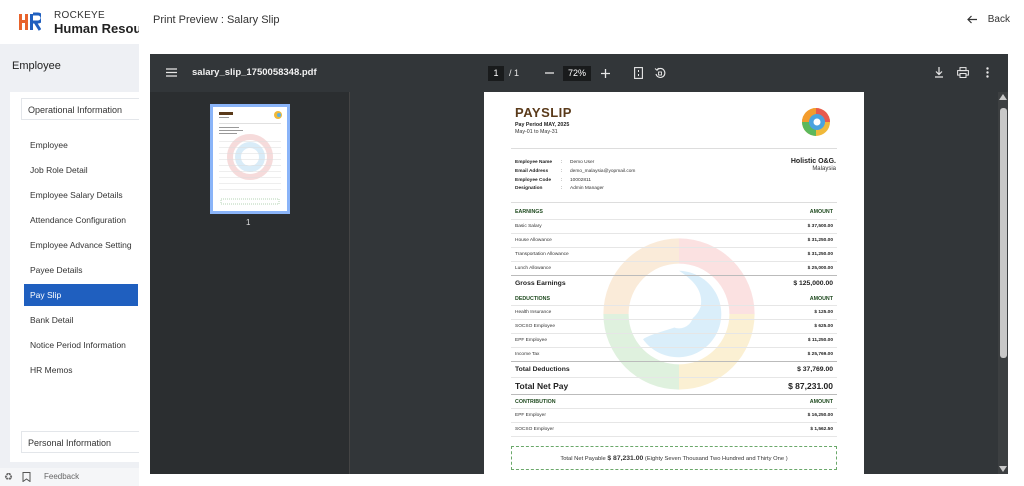 The image size is (1024, 486). What do you see at coordinates (81, 270) in the screenshot?
I see `menu-item-payee-details: Payee Details` at bounding box center [81, 270].